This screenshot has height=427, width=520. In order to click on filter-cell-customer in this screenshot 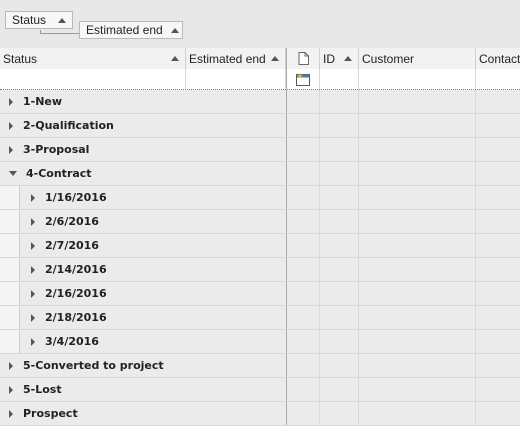, I will do `click(417, 79)`.